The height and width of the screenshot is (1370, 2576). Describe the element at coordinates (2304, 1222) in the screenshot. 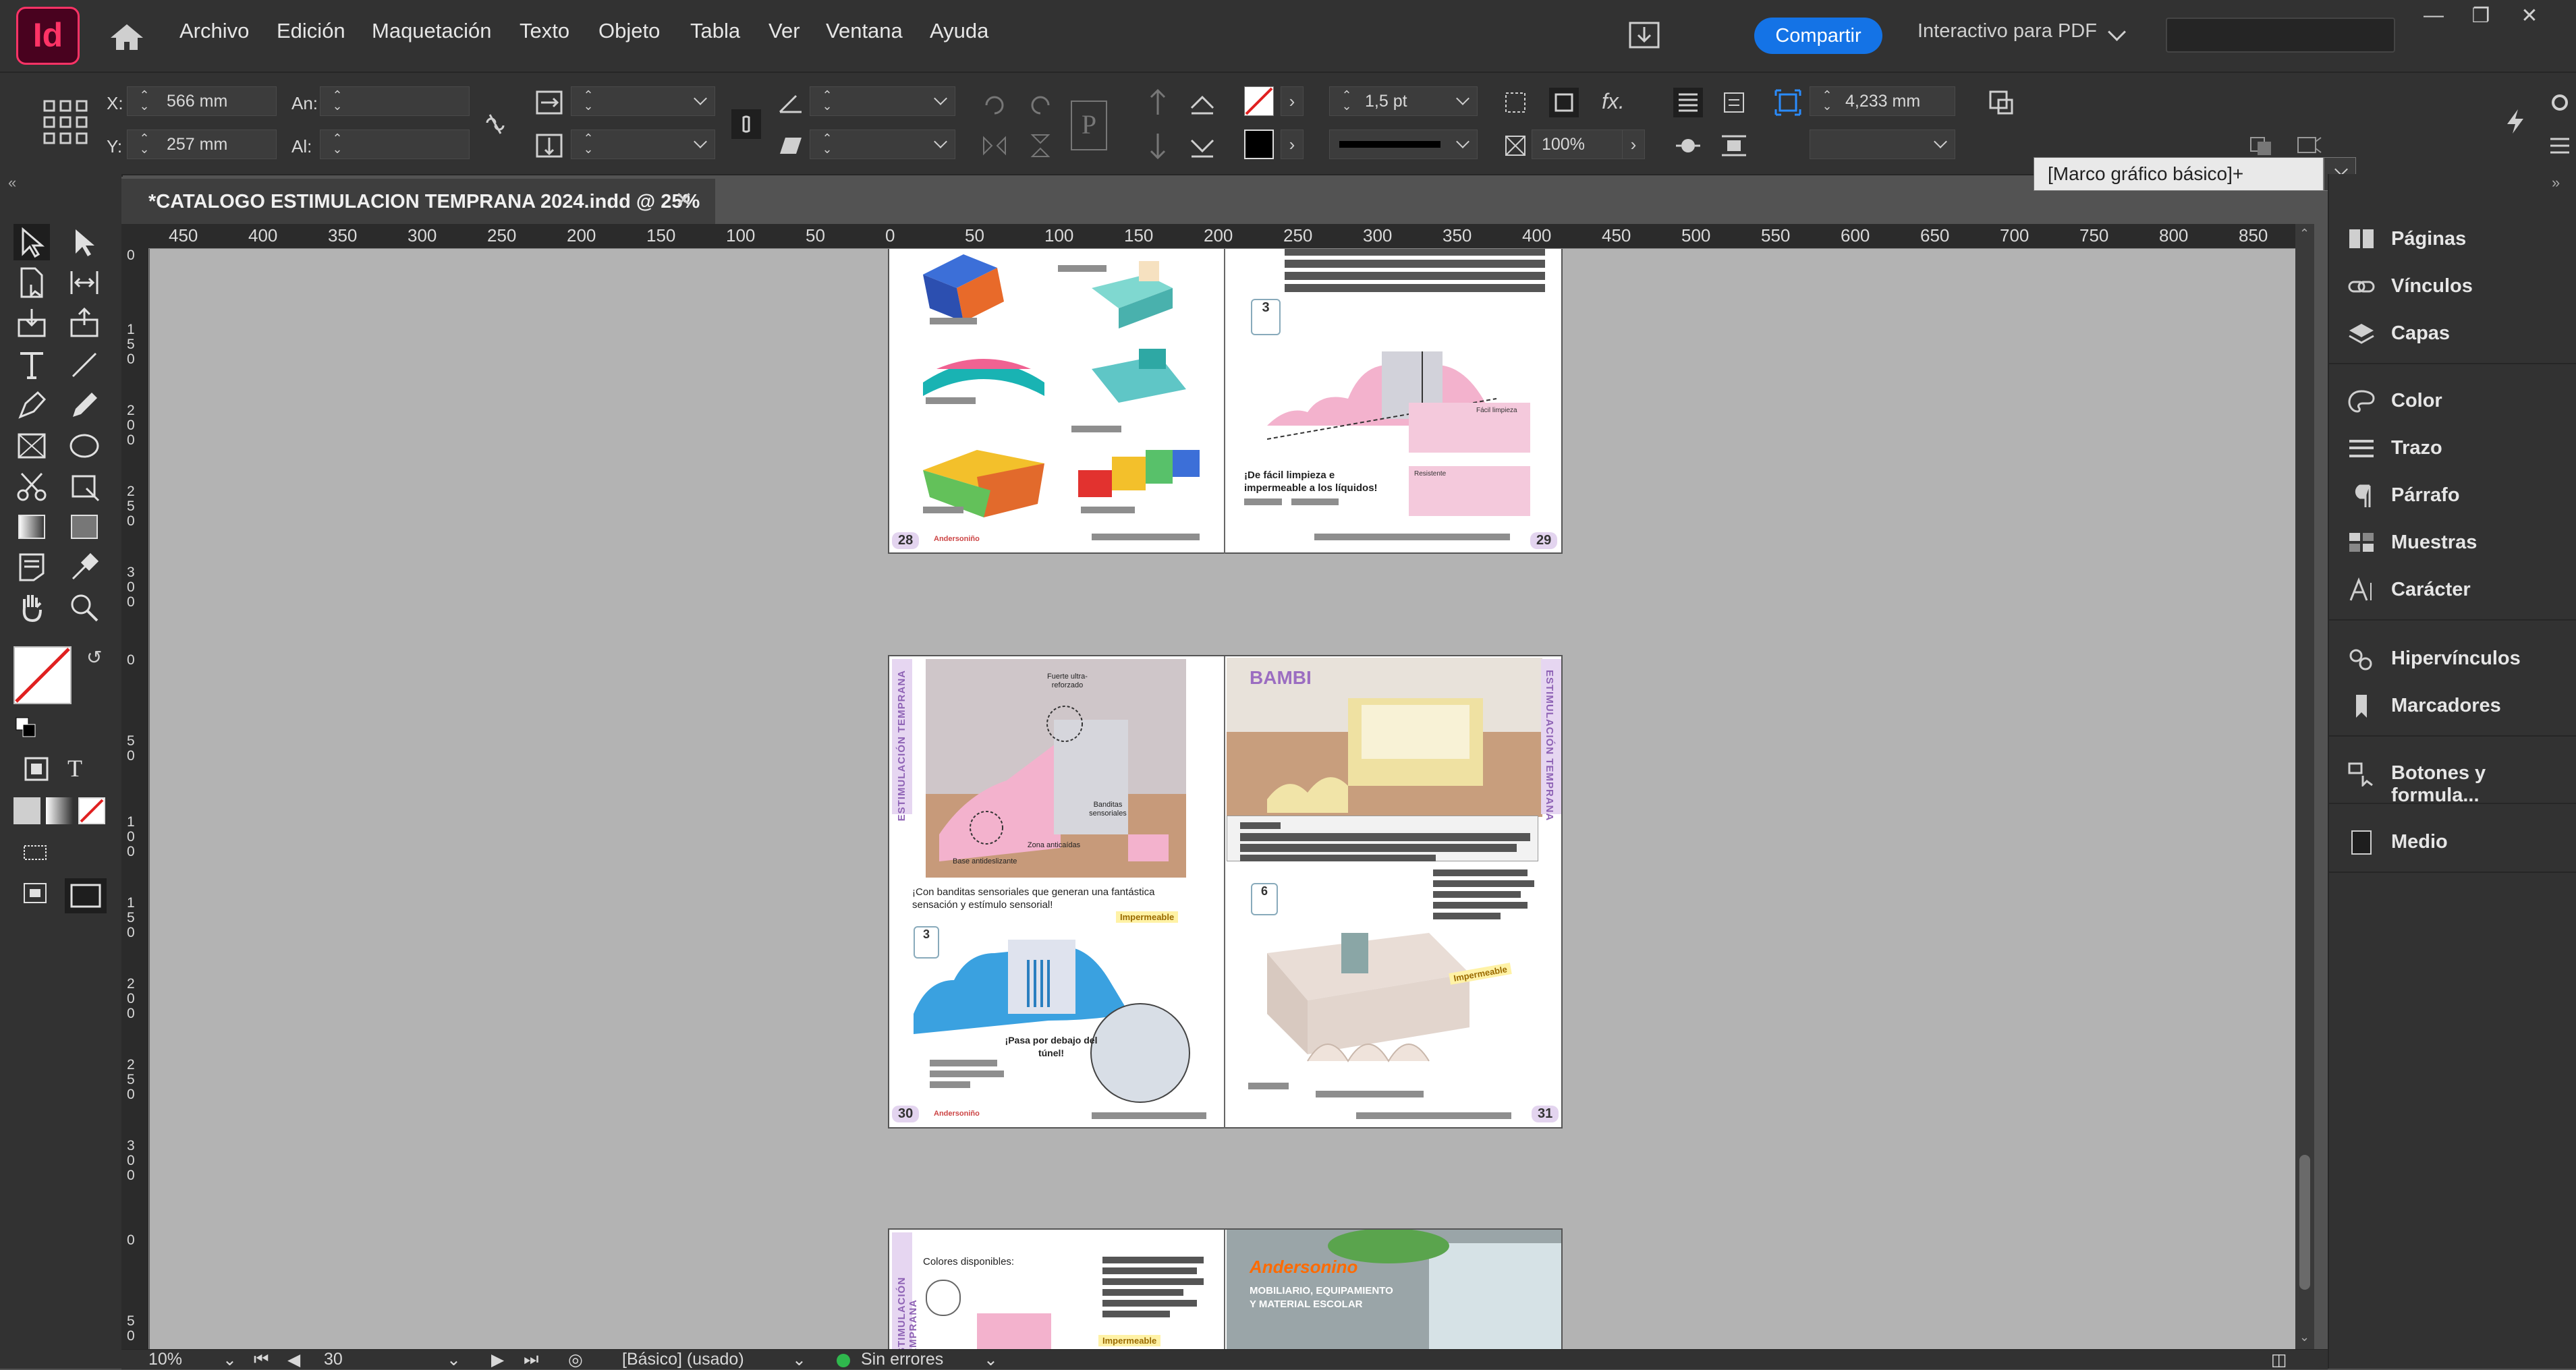

I see `scroll-thumb` at that location.